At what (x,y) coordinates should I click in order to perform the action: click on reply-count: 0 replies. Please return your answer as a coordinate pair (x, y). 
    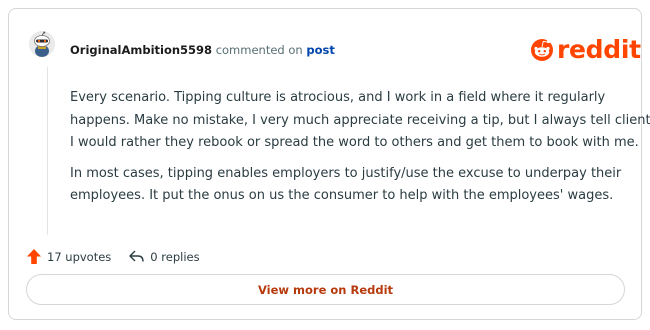
    Looking at the image, I should click on (174, 257).